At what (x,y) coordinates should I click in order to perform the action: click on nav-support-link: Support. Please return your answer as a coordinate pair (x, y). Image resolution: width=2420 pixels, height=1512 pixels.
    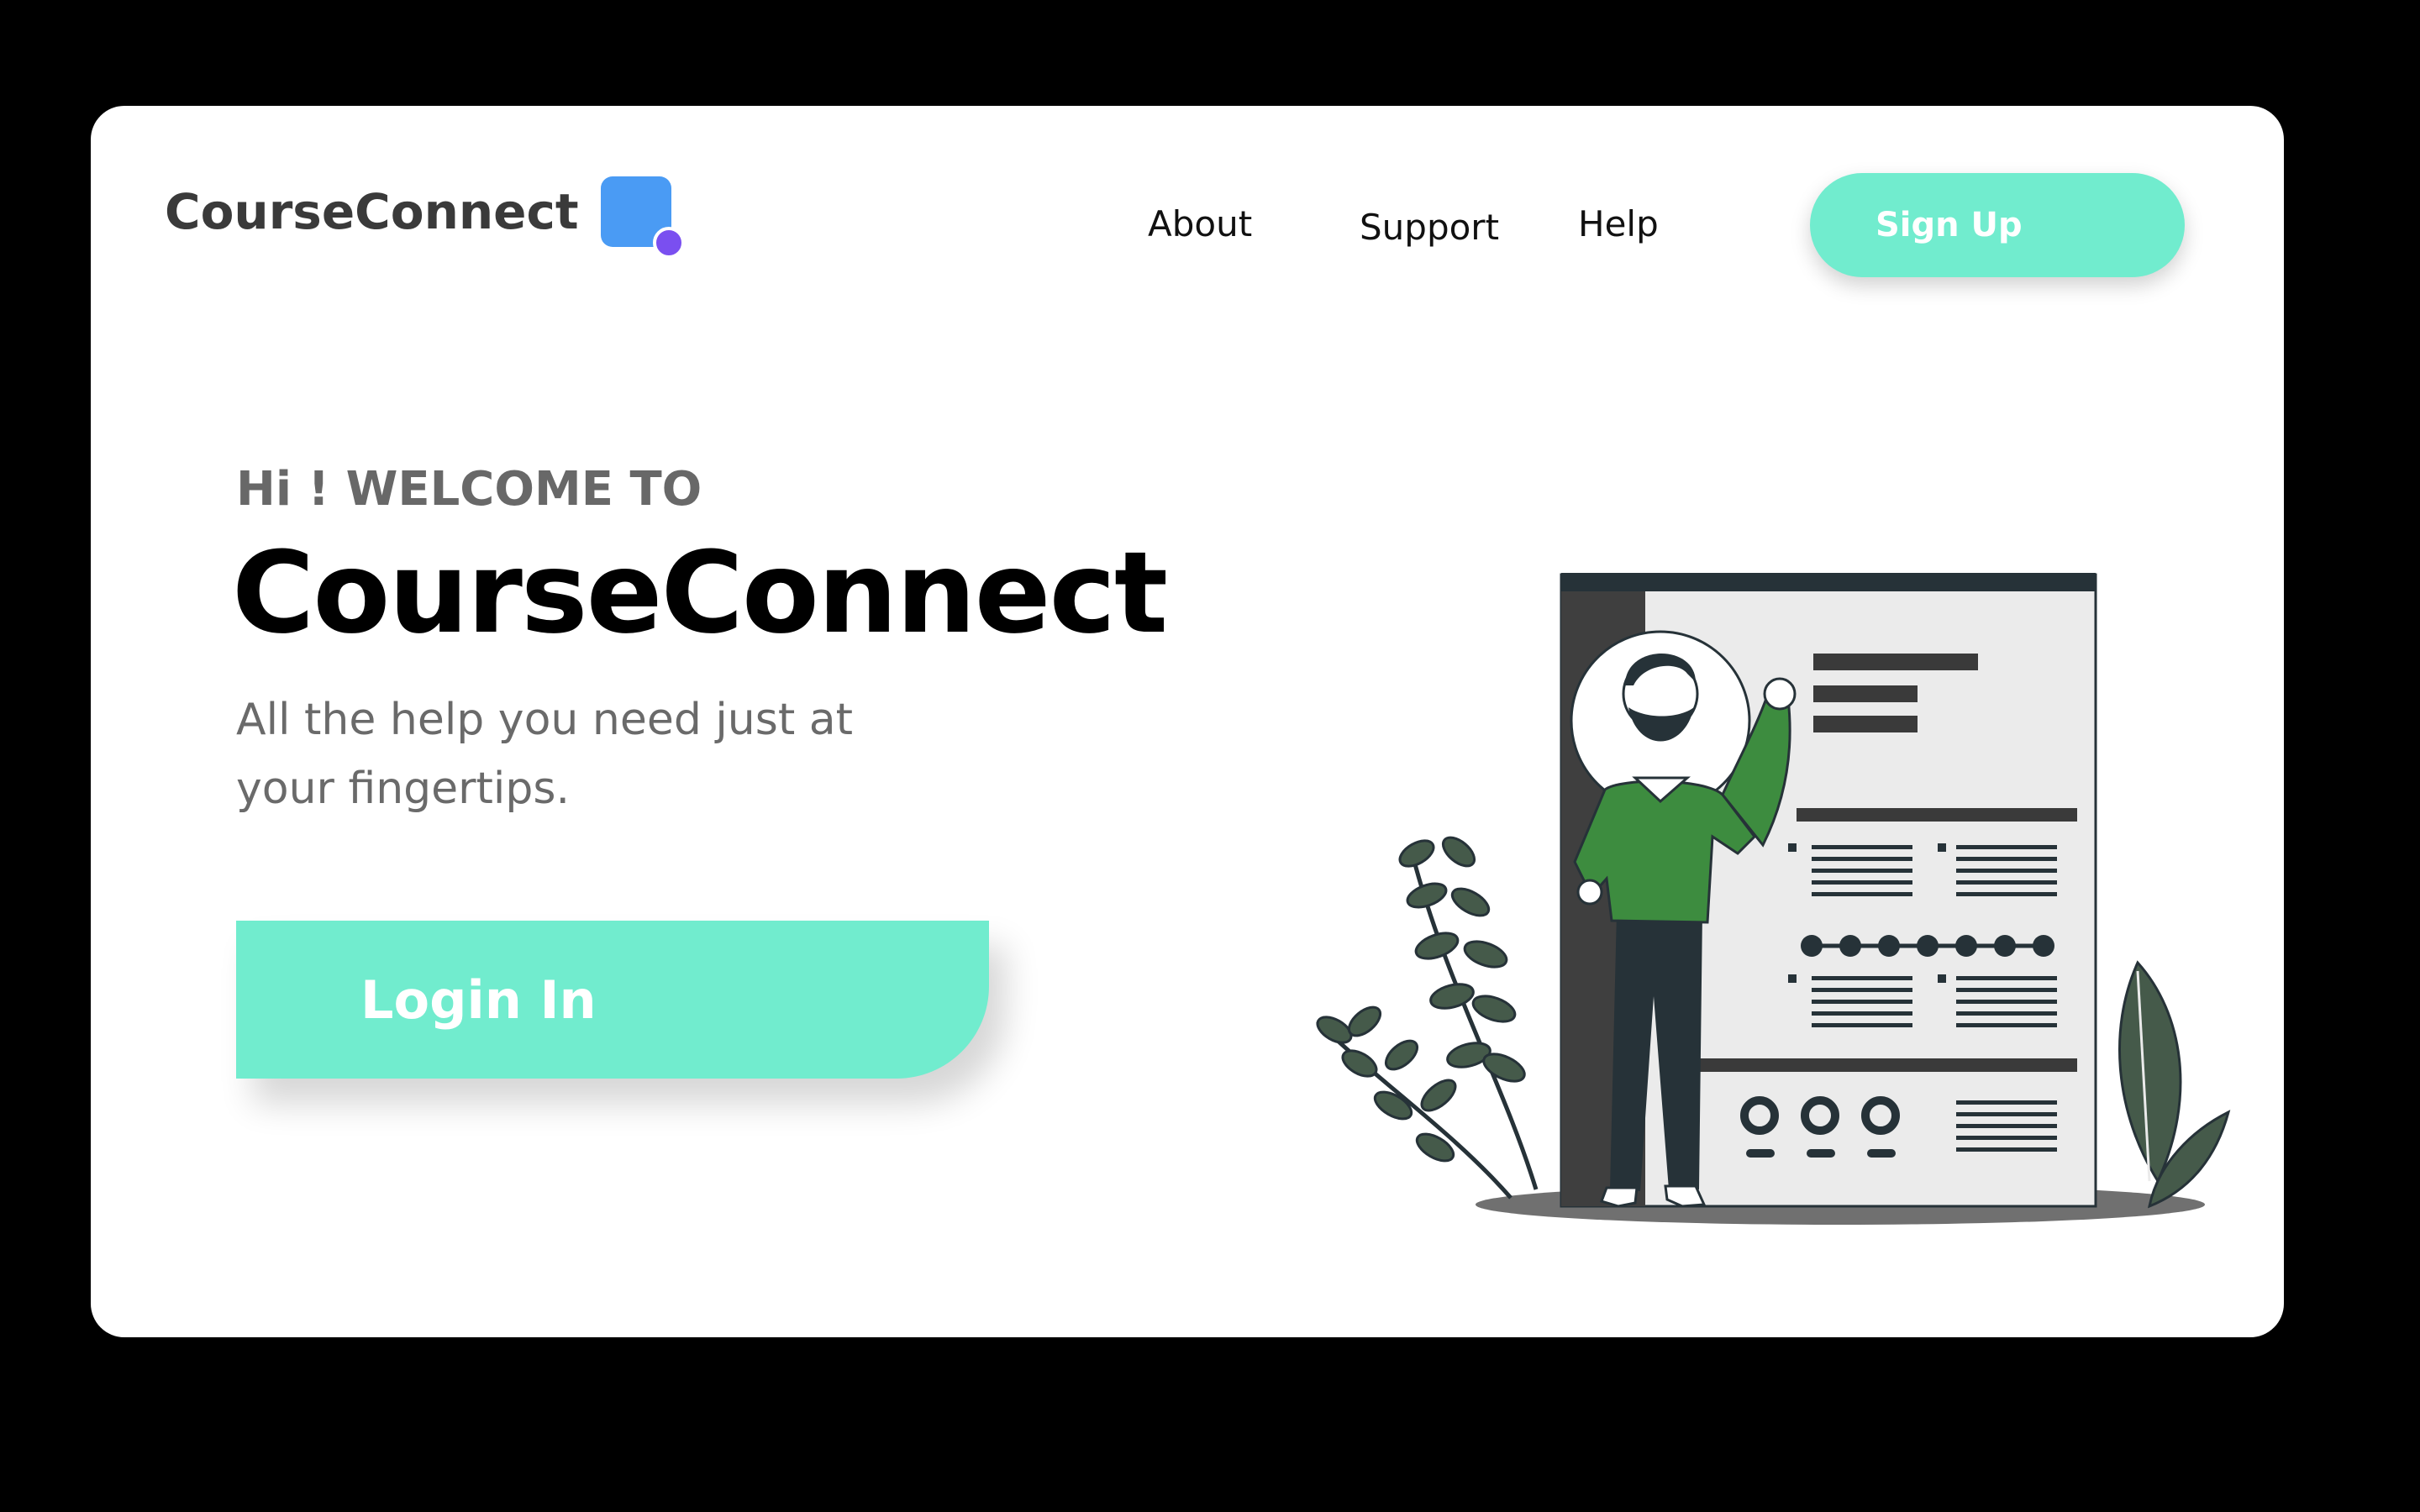
    Looking at the image, I should click on (1429, 227).